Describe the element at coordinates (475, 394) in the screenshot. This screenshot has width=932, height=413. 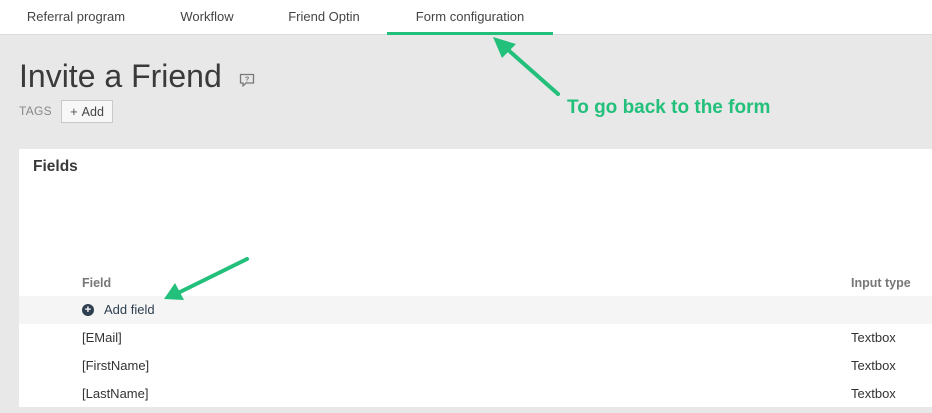
I see `table-row: [LastName] Textbox` at that location.